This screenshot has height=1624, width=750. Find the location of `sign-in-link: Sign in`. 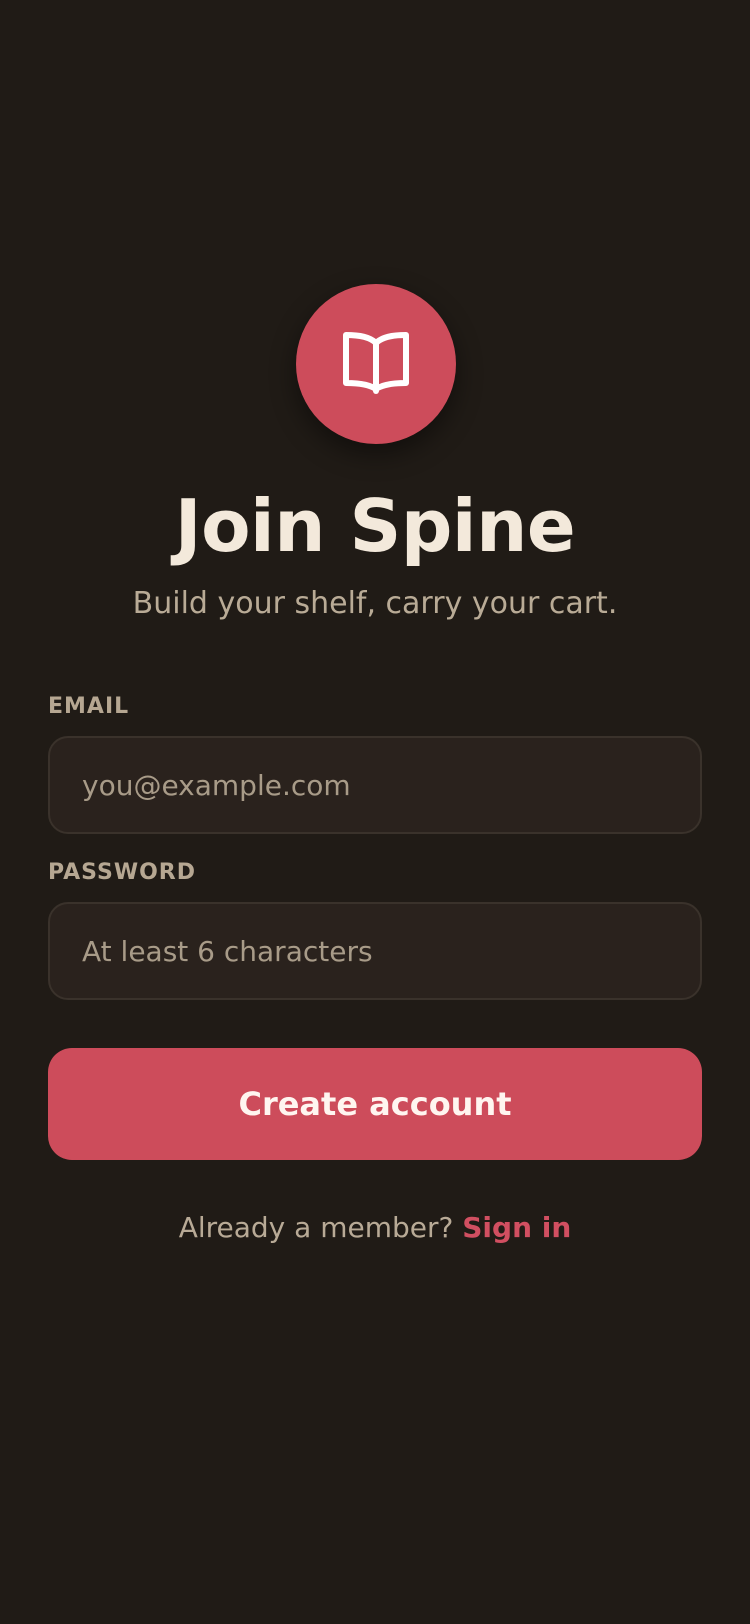

sign-in-link: Sign in is located at coordinates (516, 1227).